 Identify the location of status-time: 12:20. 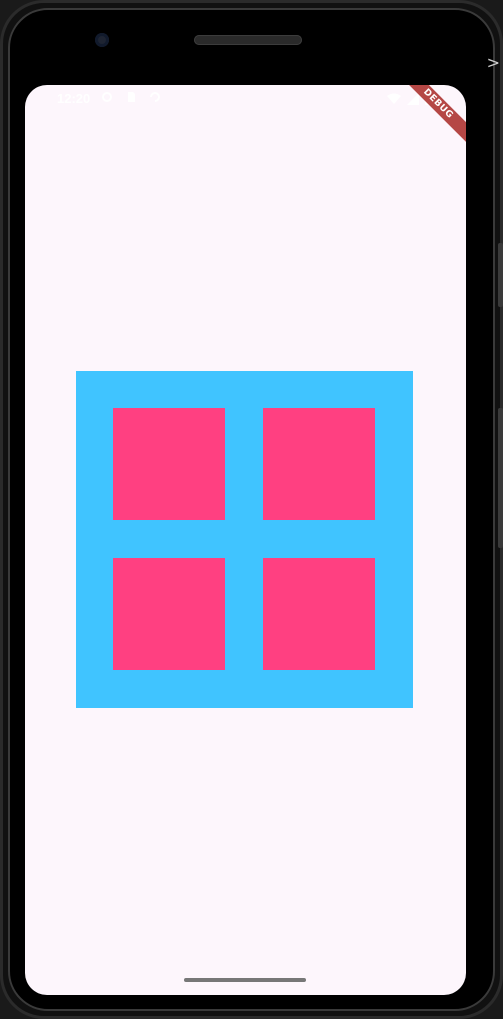
(74, 98).